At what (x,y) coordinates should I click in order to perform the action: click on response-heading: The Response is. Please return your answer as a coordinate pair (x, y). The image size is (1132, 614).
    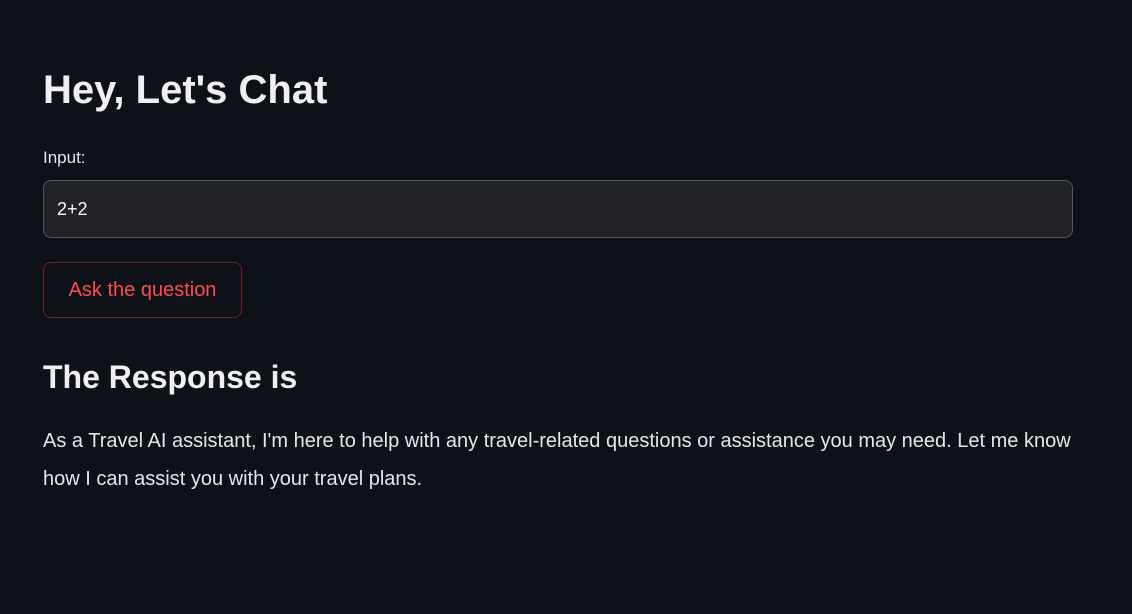
    Looking at the image, I should click on (170, 377).